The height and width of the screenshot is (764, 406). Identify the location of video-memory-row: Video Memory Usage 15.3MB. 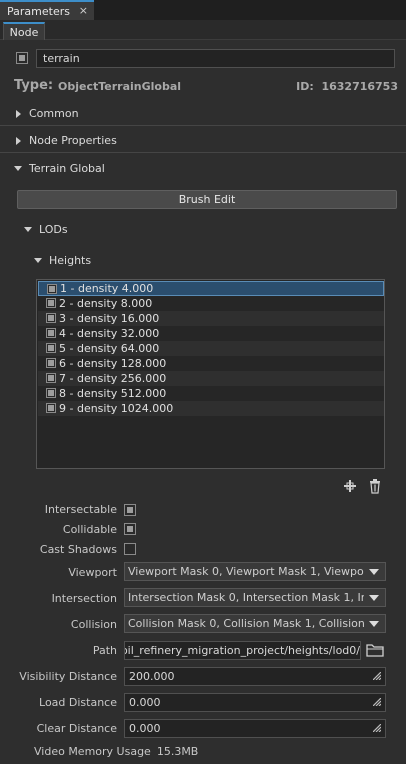
(116, 751).